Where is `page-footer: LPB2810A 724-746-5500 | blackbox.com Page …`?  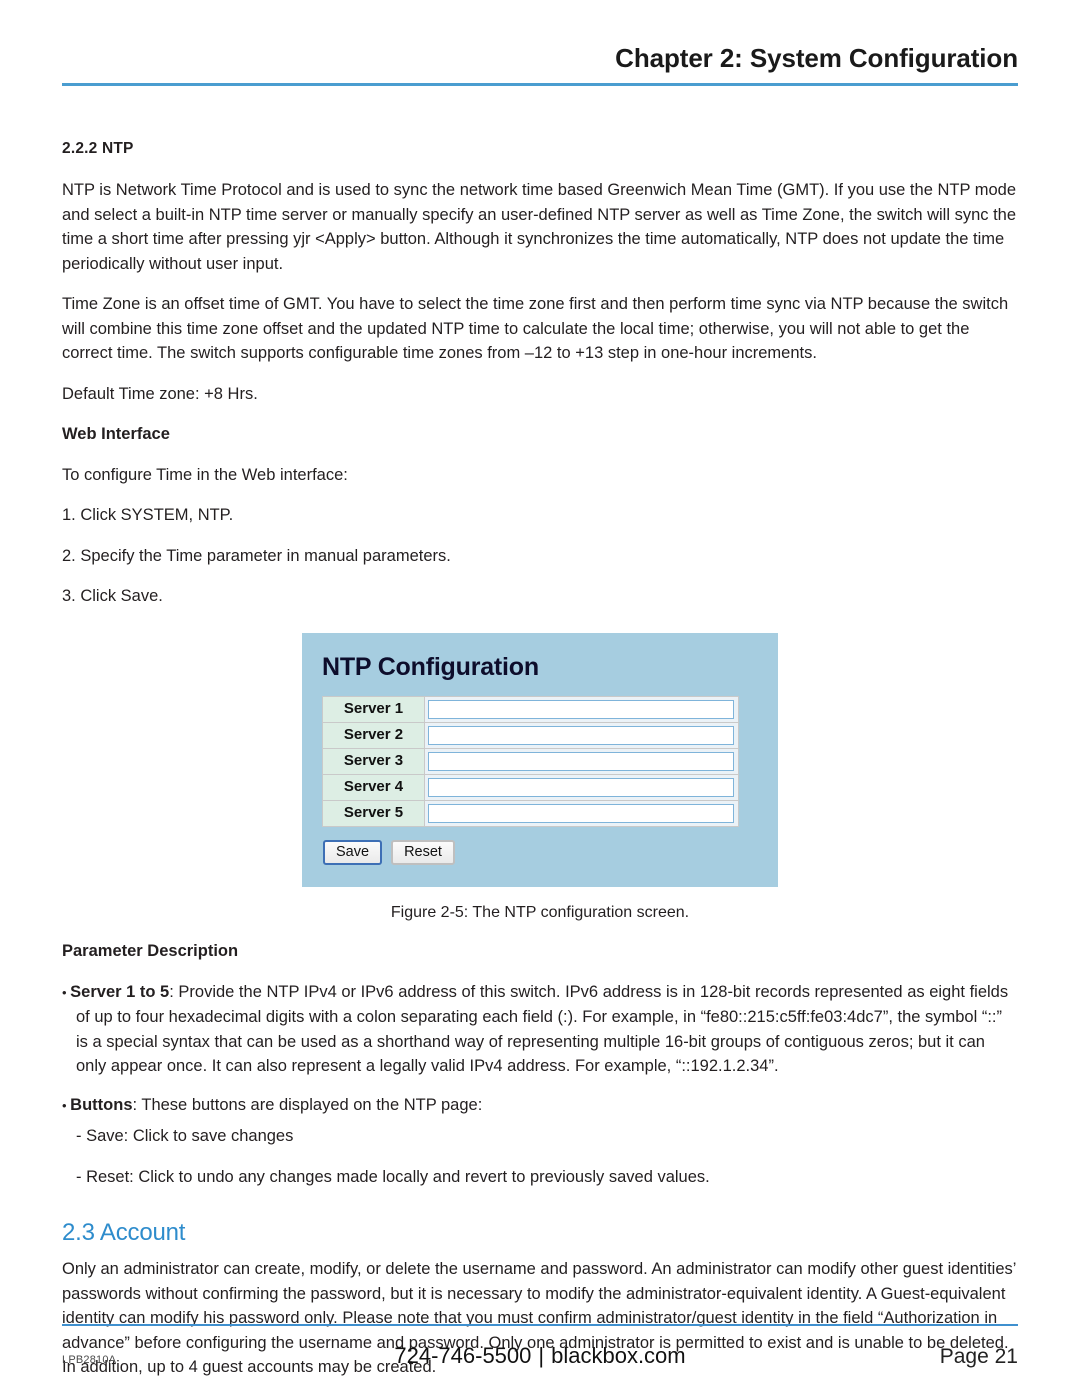 page-footer: LPB2810A 724-746-5500 | blackbox.com Page … is located at coordinates (540, 1346).